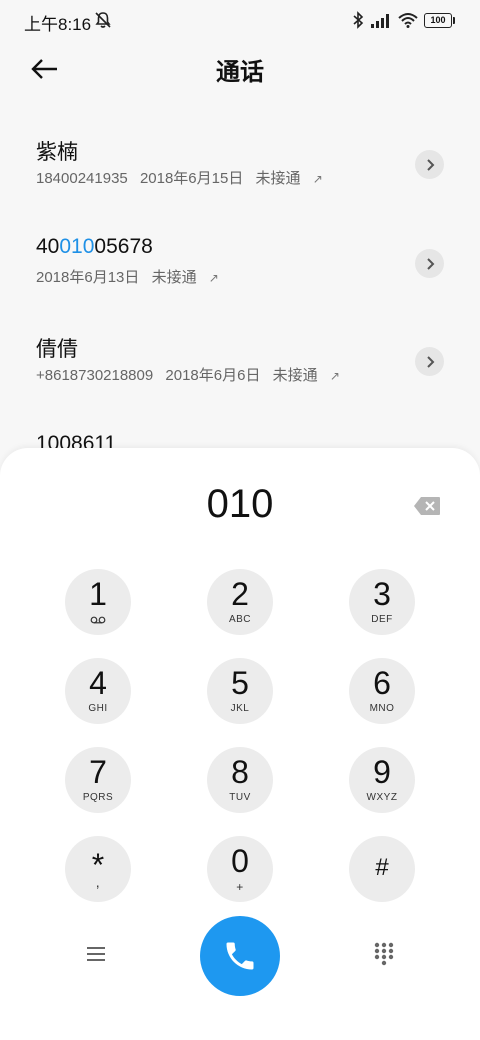 This screenshot has height=1040, width=480. I want to click on key-letters: PQRS, so click(98, 797).